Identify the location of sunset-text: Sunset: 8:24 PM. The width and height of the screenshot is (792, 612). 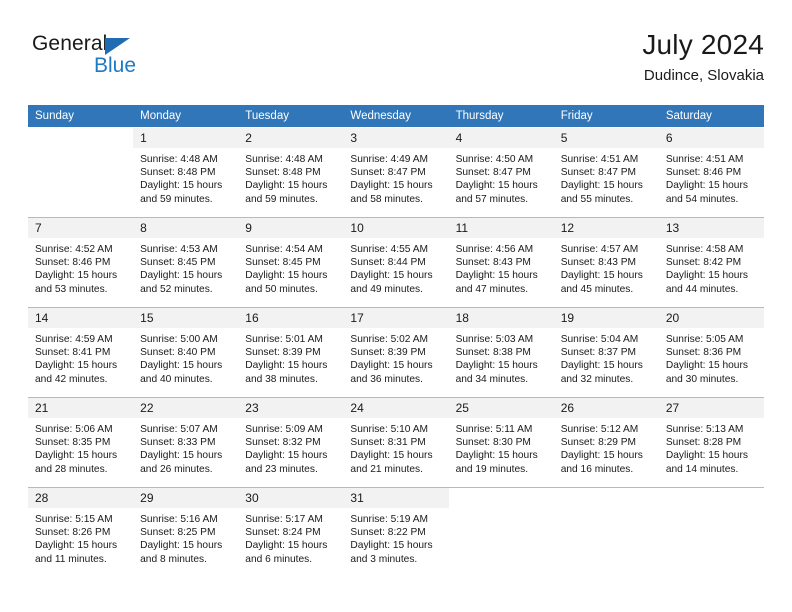
(283, 533).